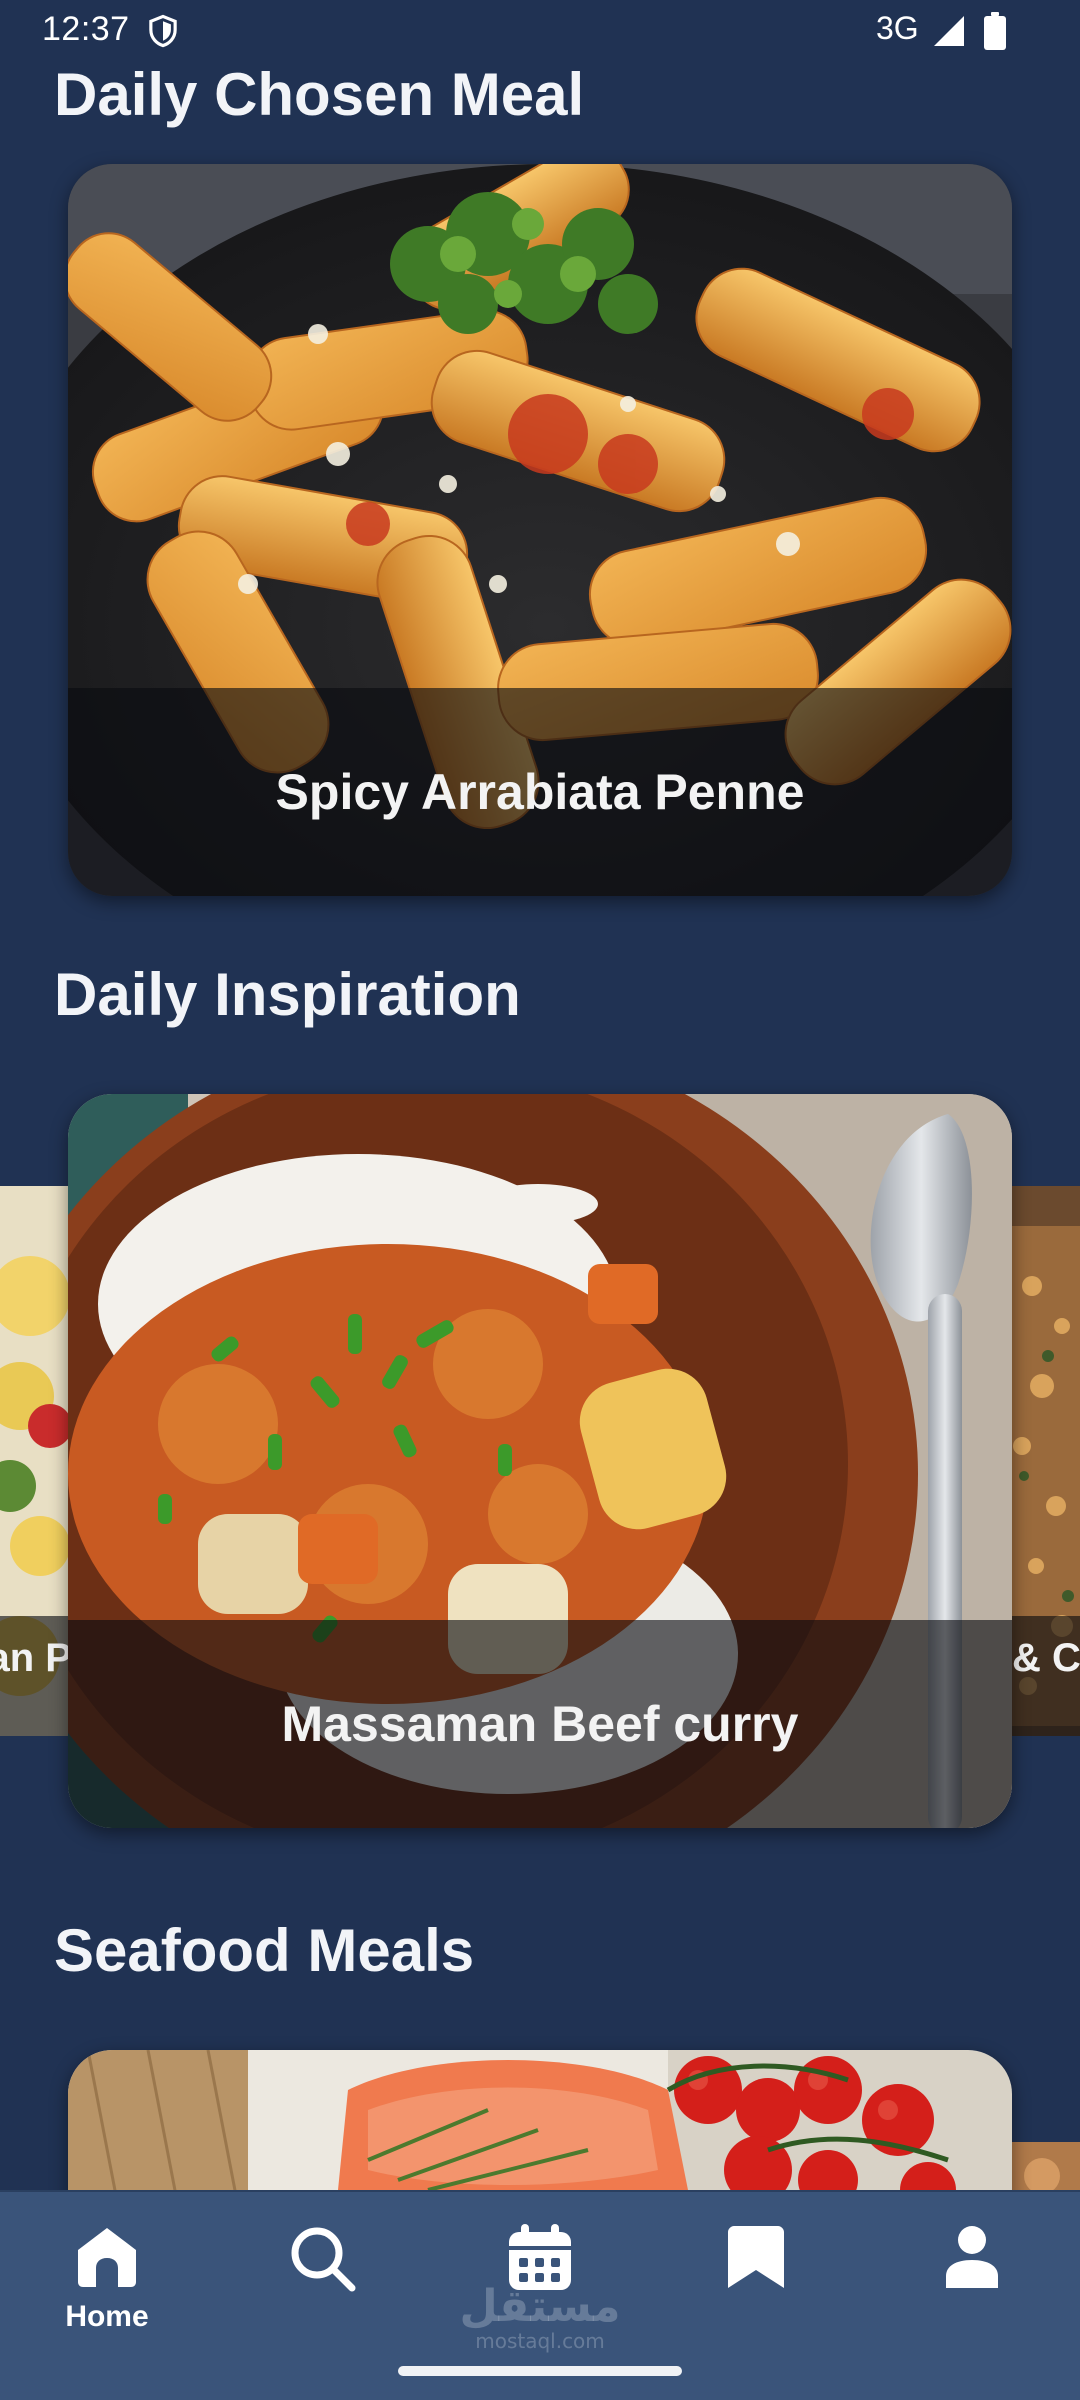 This screenshot has width=1080, height=2400. I want to click on nav-profile, so click(972, 2284).